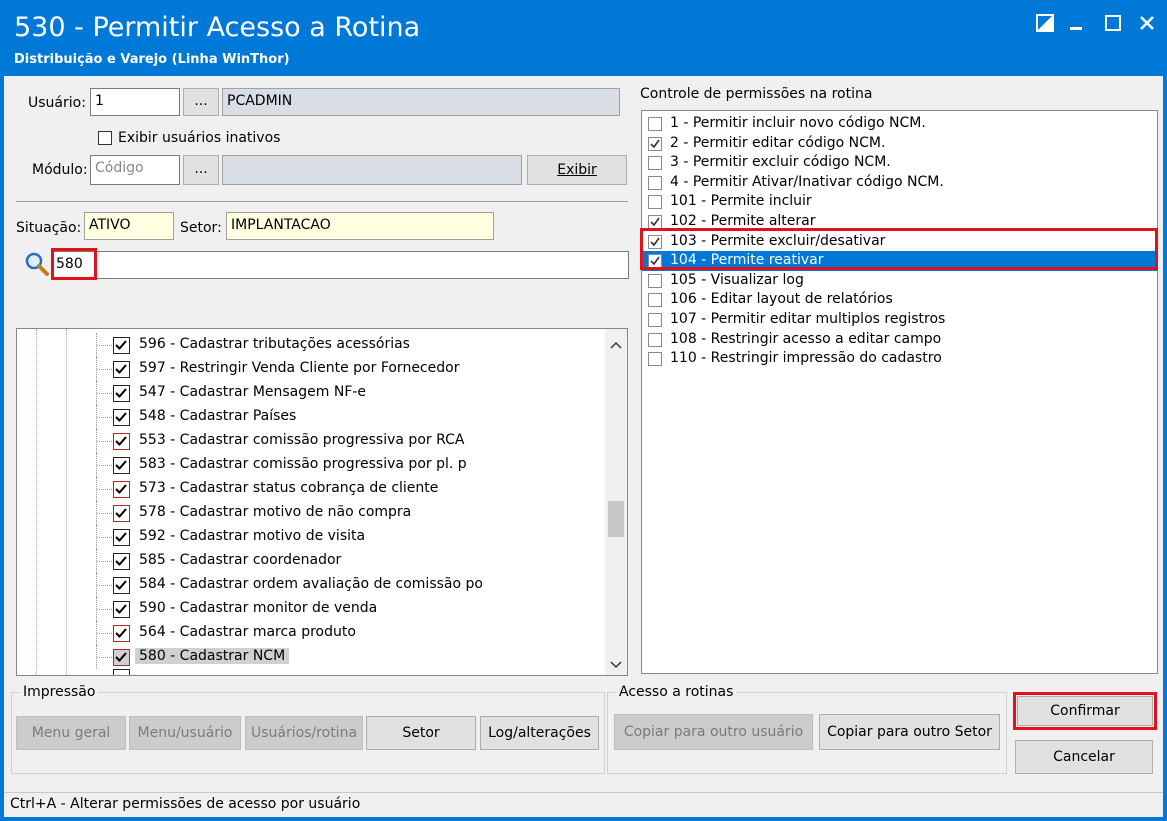 This screenshot has height=821, width=1167. Describe the element at coordinates (360, 226) in the screenshot. I see `setor-field: IMPLANTACAO` at that location.